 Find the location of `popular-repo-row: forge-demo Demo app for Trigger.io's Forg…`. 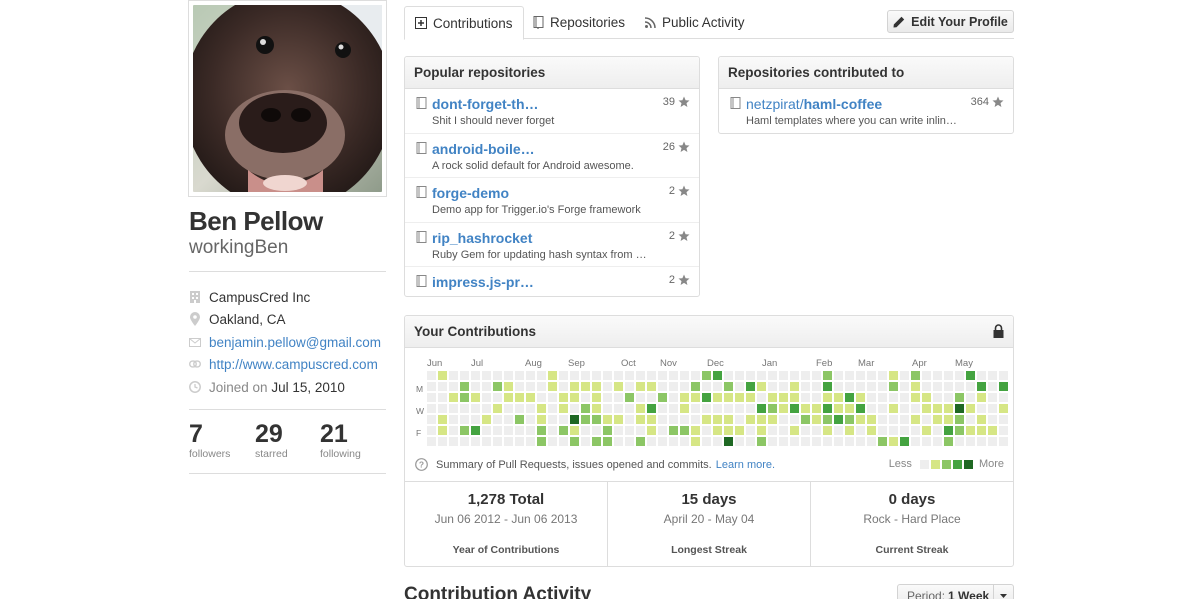

popular-repo-row: forge-demo Demo app for Trigger.io's Forg… is located at coordinates (552, 200).